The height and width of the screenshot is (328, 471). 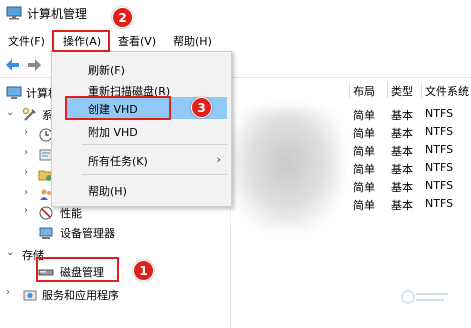 What do you see at coordinates (235, 13) in the screenshot?
I see `title-bar: 计算机管理` at bounding box center [235, 13].